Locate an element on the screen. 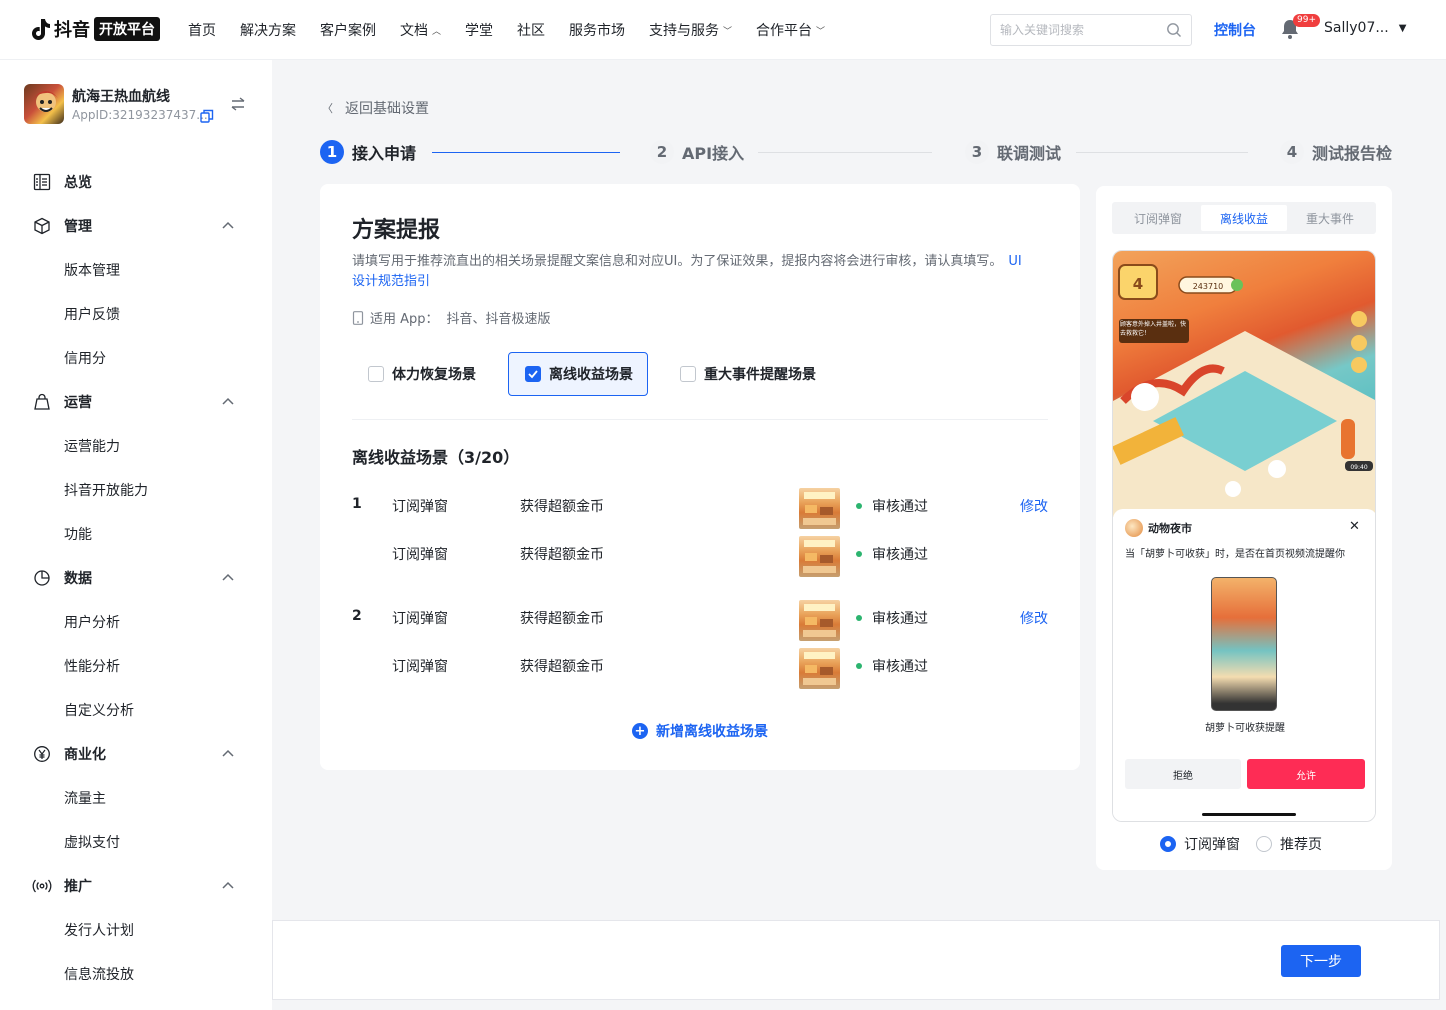  nav-label: 支持与服务 is located at coordinates (684, 31).